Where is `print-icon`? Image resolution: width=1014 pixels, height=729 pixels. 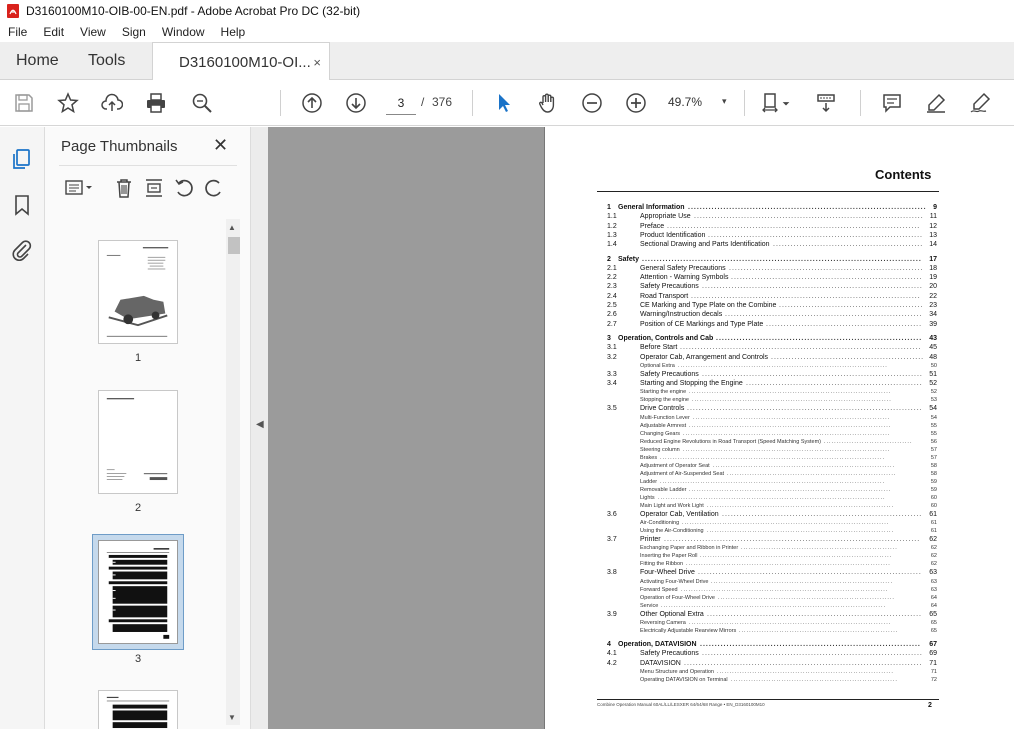 print-icon is located at coordinates (156, 103).